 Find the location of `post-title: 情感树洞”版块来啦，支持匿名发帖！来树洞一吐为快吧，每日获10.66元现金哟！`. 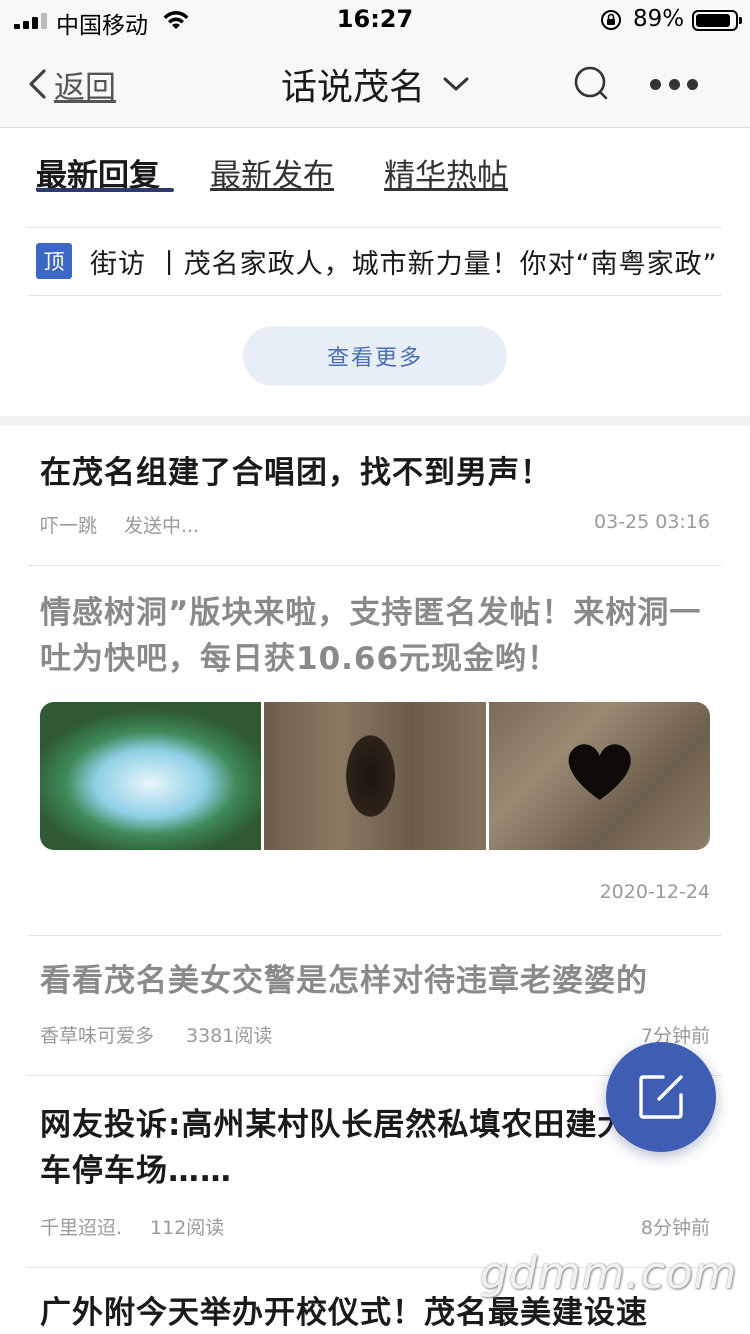

post-title: 情感树洞”版块来啦，支持匿名发帖！来树洞一吐为快吧，每日获10.66元现金哟！ is located at coordinates (378, 636).